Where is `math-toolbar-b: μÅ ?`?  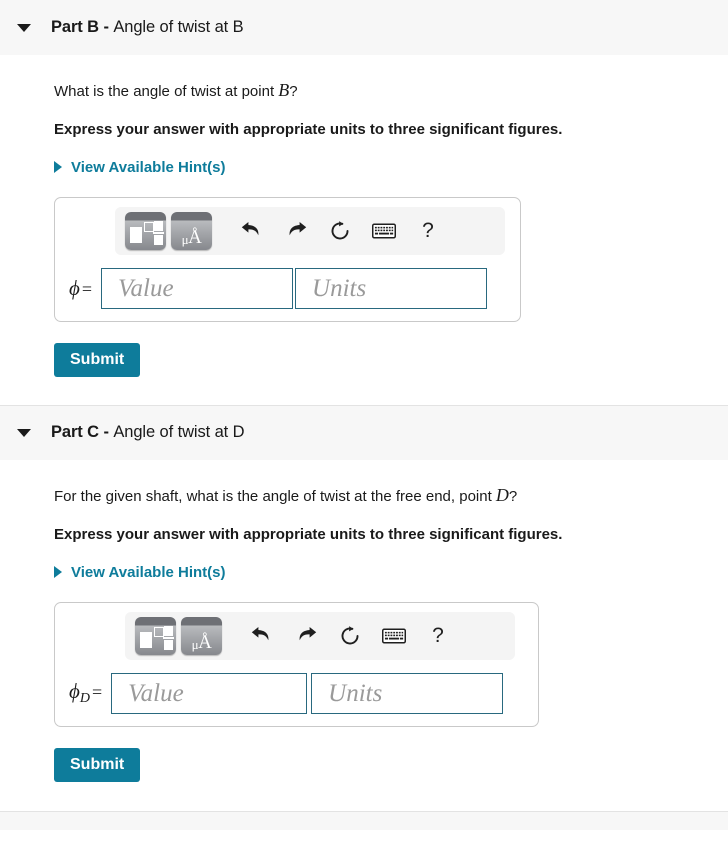 math-toolbar-b: μÅ ? is located at coordinates (310, 230).